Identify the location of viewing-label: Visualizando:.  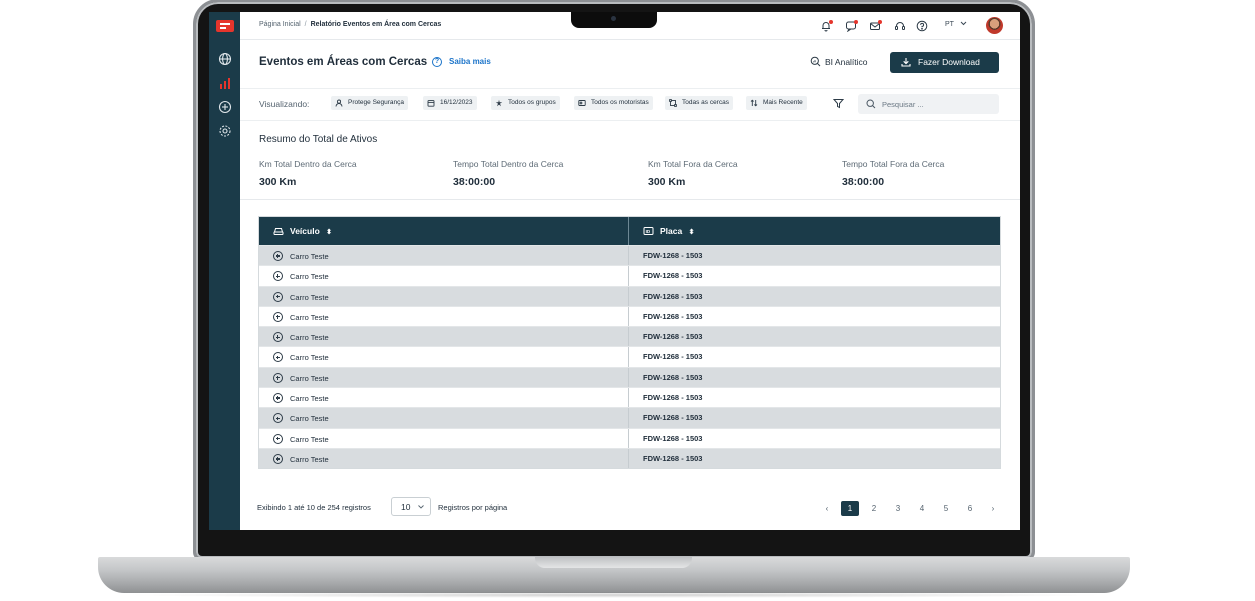
(284, 104).